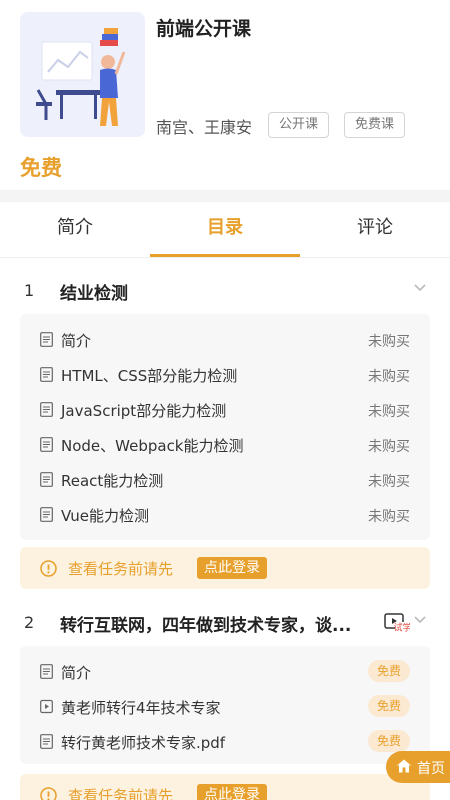 The height and width of the screenshot is (800, 450). I want to click on course-cover-image, so click(82, 74).